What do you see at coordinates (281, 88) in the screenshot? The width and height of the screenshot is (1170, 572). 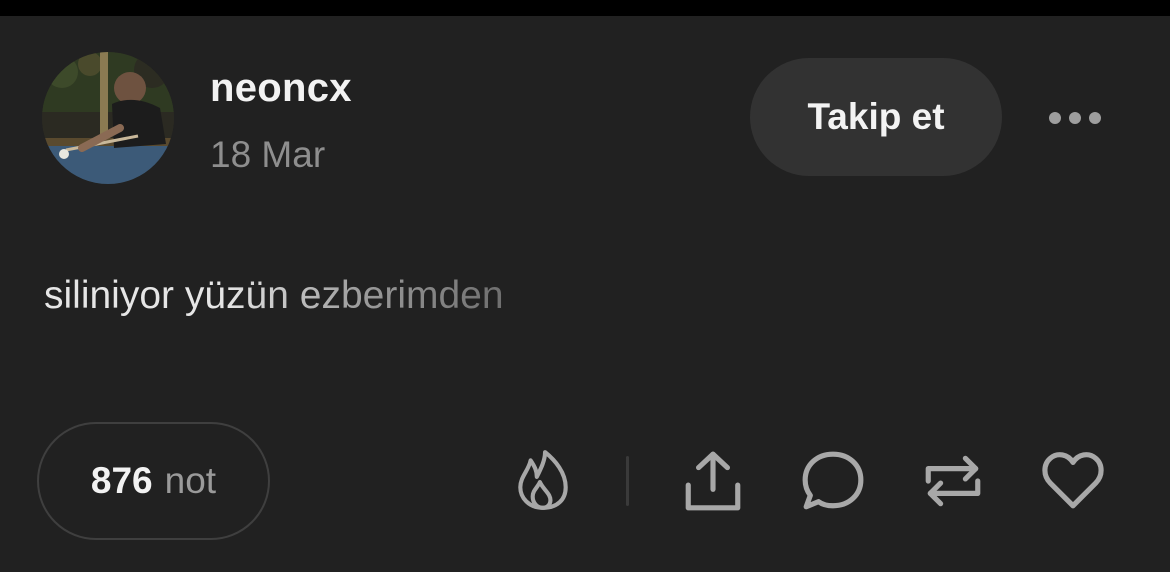 I see `author-name: neoncx` at bounding box center [281, 88].